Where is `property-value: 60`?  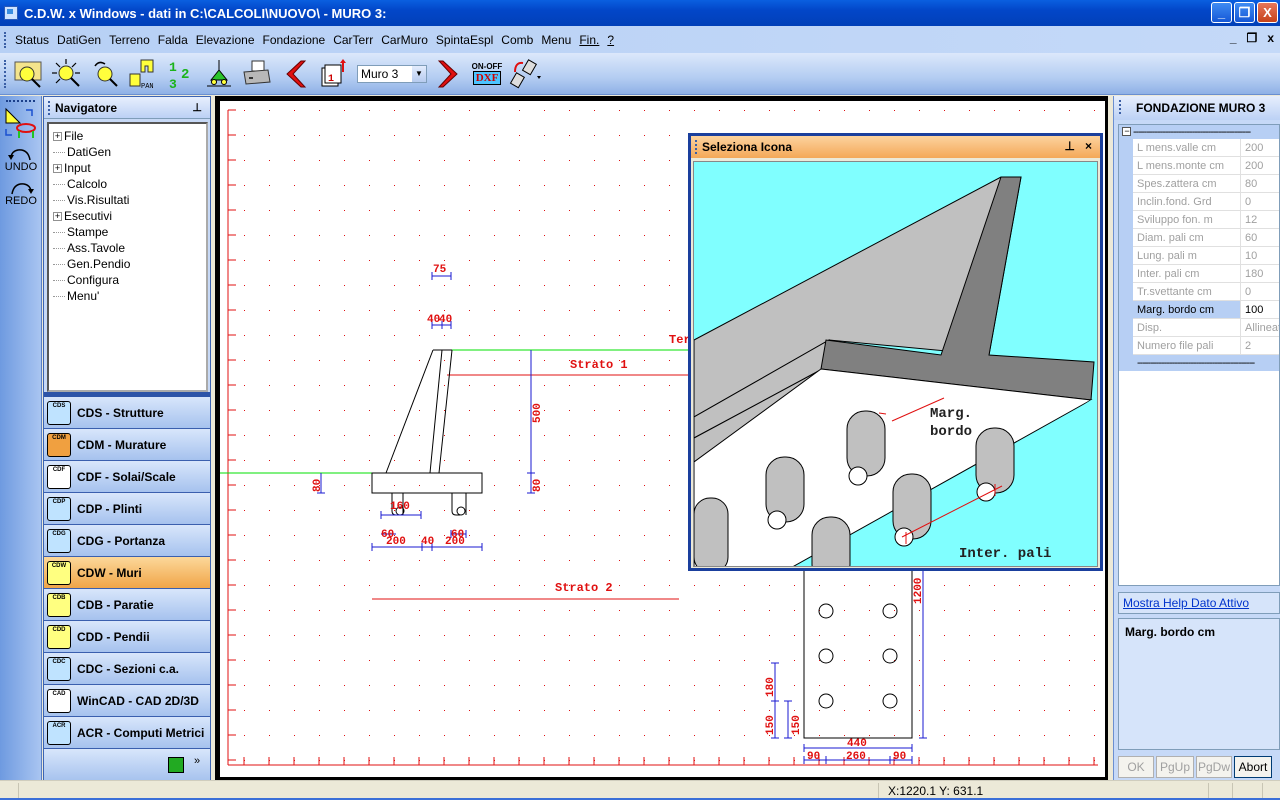 property-value: 60 is located at coordinates (1260, 237).